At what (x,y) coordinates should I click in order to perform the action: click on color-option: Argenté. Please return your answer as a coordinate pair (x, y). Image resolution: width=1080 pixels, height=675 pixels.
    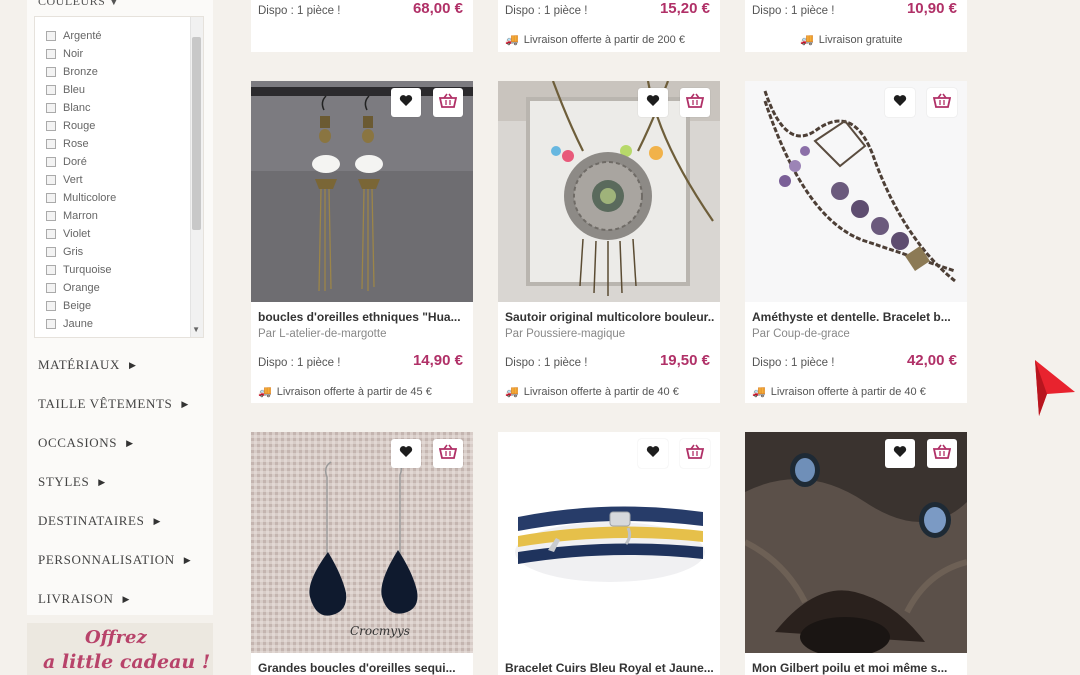
    Looking at the image, I should click on (74, 36).